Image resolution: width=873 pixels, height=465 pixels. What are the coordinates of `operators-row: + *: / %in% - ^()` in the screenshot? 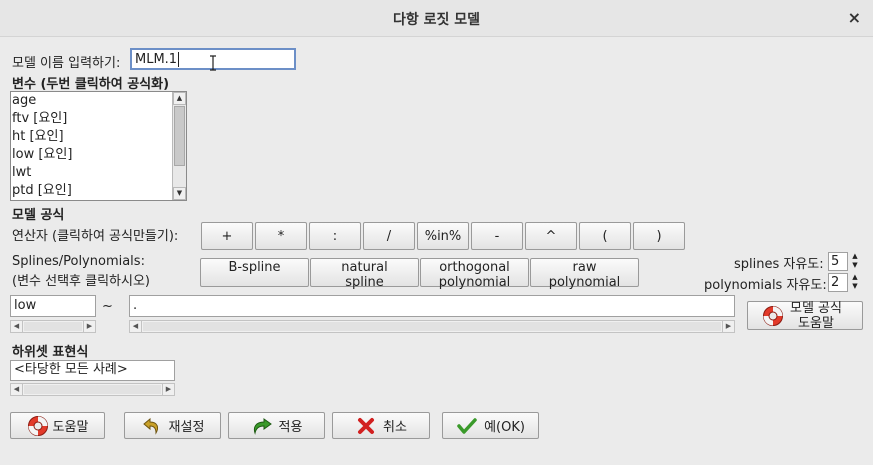 It's located at (456, 236).